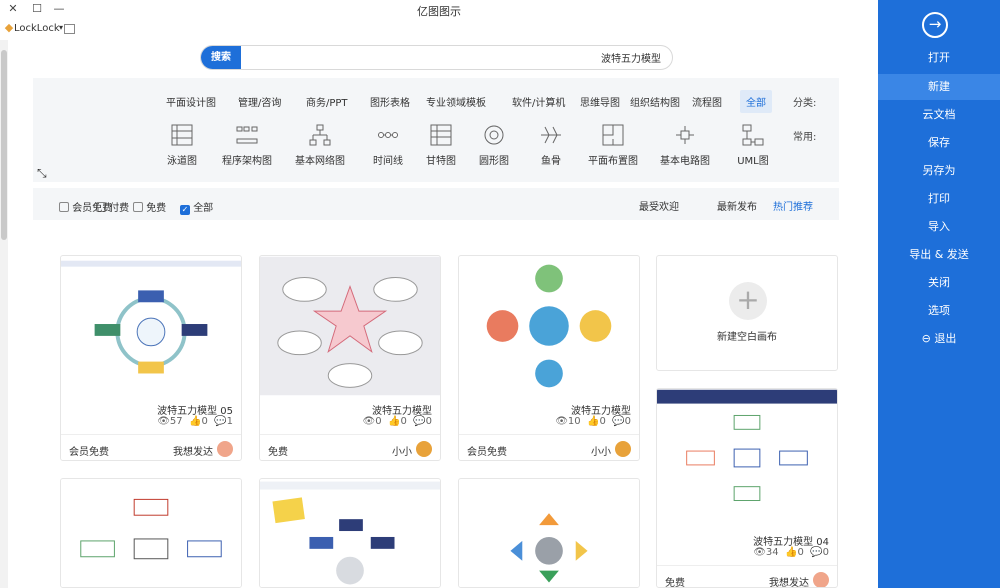 The image size is (1000, 588). I want to click on tool-fishbone: 鱼骨, so click(551, 144).